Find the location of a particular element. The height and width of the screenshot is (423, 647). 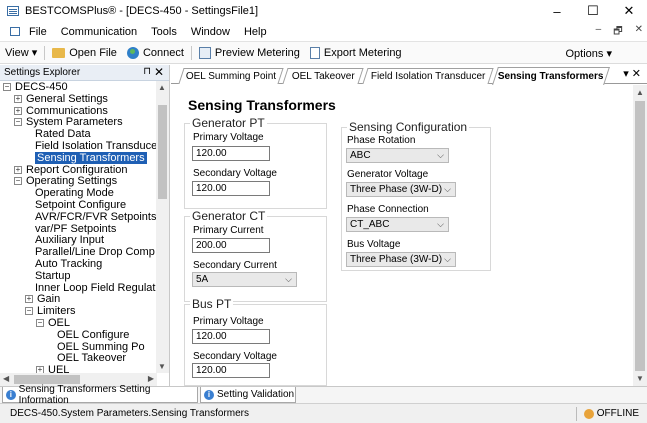

menu-help: Help is located at coordinates (255, 32).